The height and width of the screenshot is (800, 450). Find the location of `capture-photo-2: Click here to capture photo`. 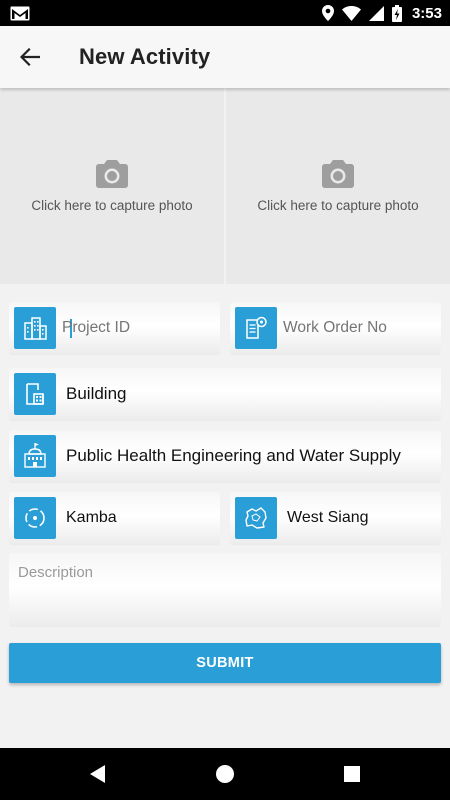

capture-photo-2: Click here to capture photo is located at coordinates (338, 186).